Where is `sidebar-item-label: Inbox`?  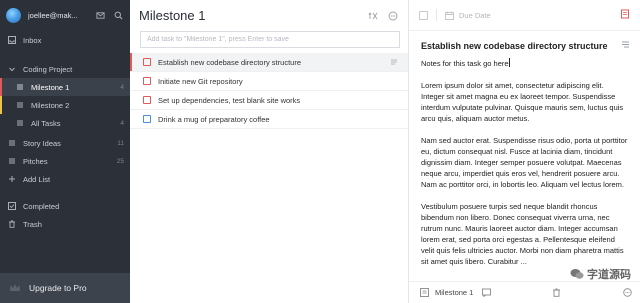
sidebar-item-label: Inbox is located at coordinates (32, 40).